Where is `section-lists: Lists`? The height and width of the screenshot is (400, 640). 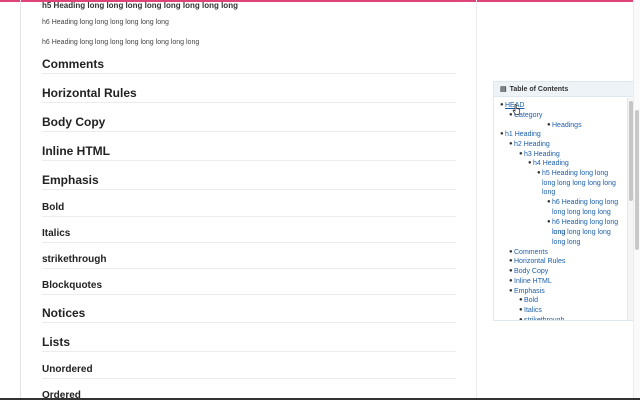 section-lists: Lists is located at coordinates (249, 343).